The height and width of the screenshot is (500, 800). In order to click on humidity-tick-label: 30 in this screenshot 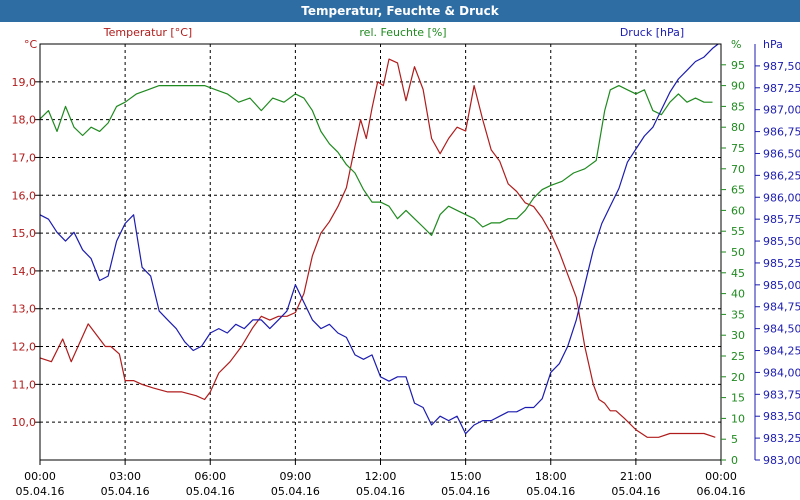, I will do `click(738, 335)`.